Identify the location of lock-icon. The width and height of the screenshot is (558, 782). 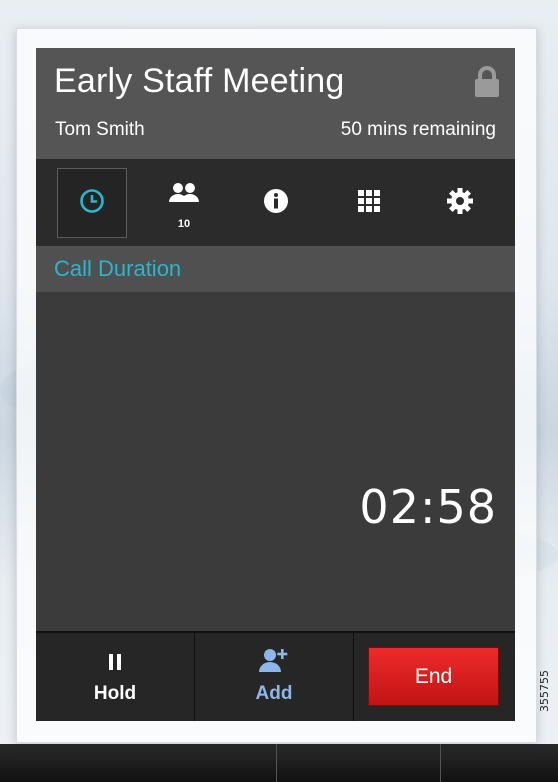
(487, 82).